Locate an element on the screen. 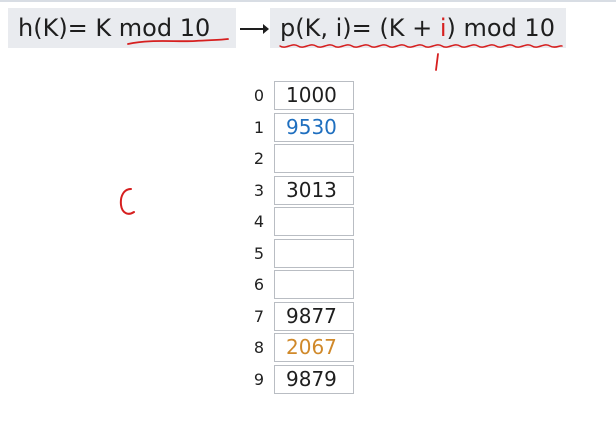 The height and width of the screenshot is (429, 616). slot-cell: 9879 is located at coordinates (314, 379).